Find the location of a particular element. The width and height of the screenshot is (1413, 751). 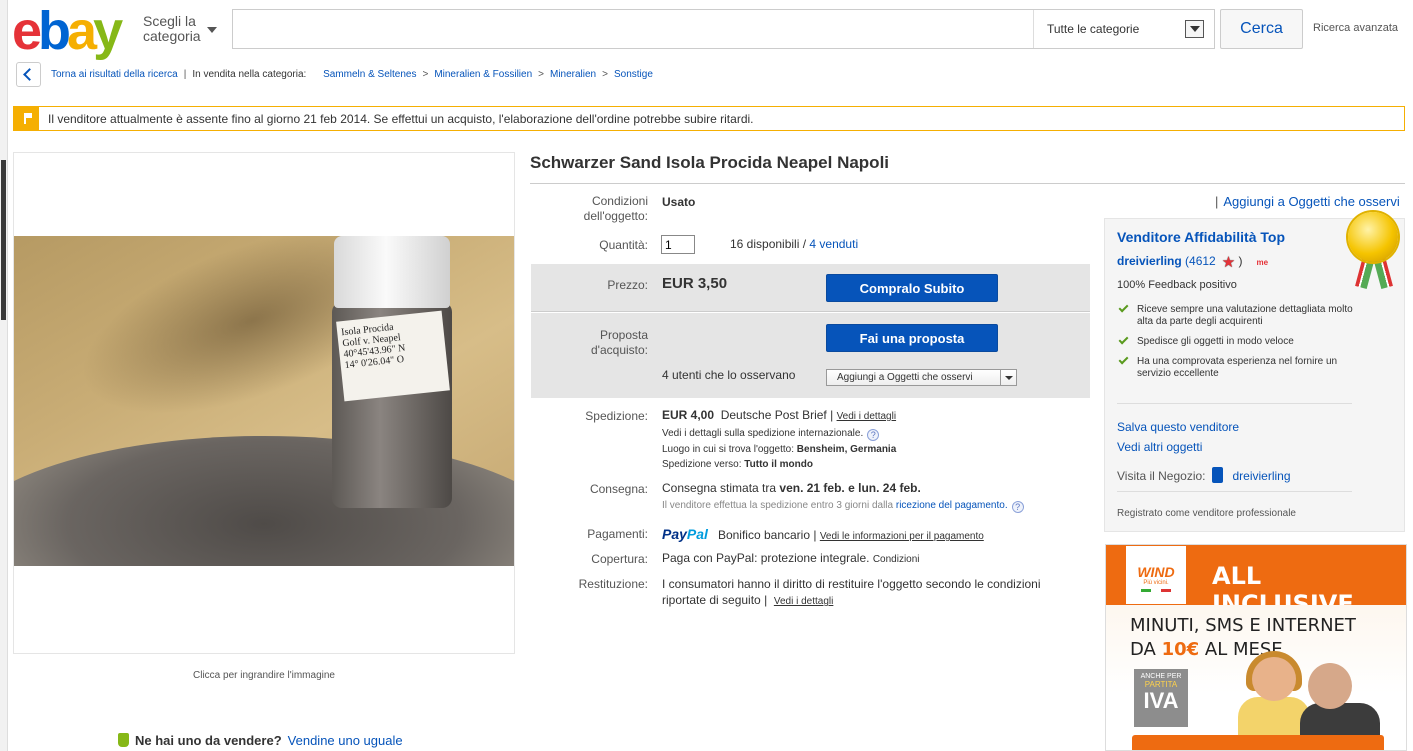

returns-details-link: Vedi i dettagli is located at coordinates (804, 601).